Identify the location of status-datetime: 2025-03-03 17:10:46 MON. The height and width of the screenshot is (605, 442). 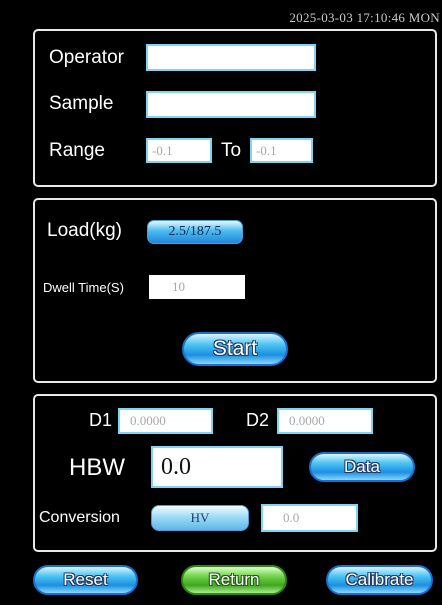
(364, 17).